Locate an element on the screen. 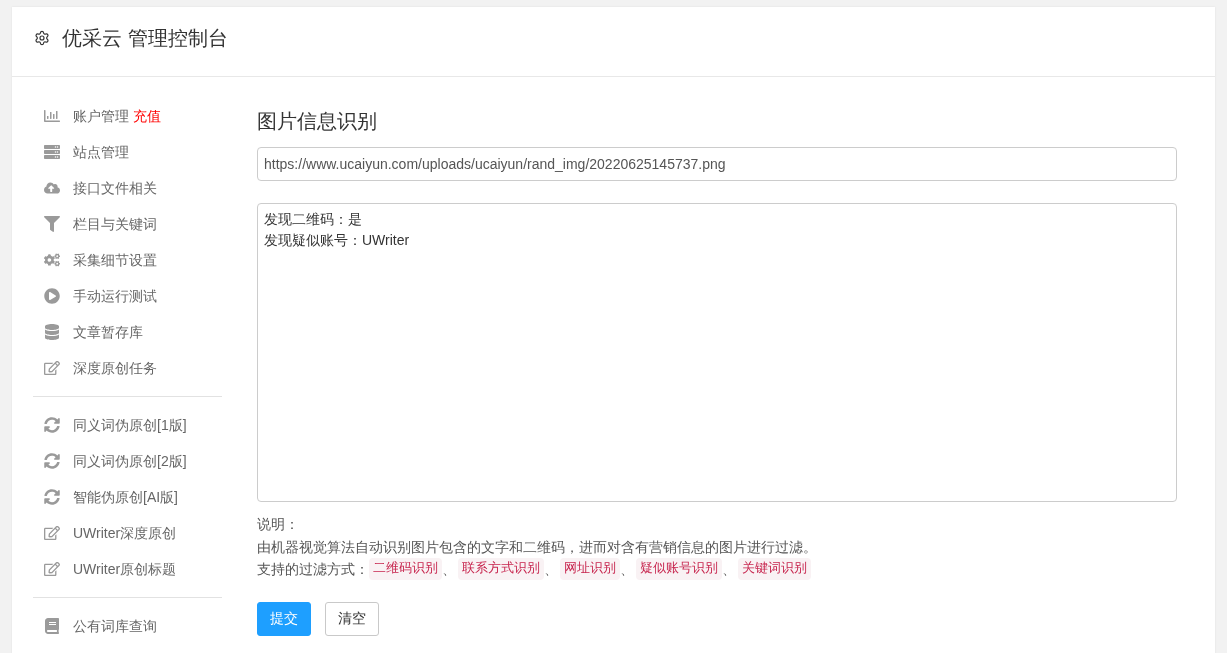 The width and height of the screenshot is (1227, 653). gears-icon is located at coordinates (52, 260).